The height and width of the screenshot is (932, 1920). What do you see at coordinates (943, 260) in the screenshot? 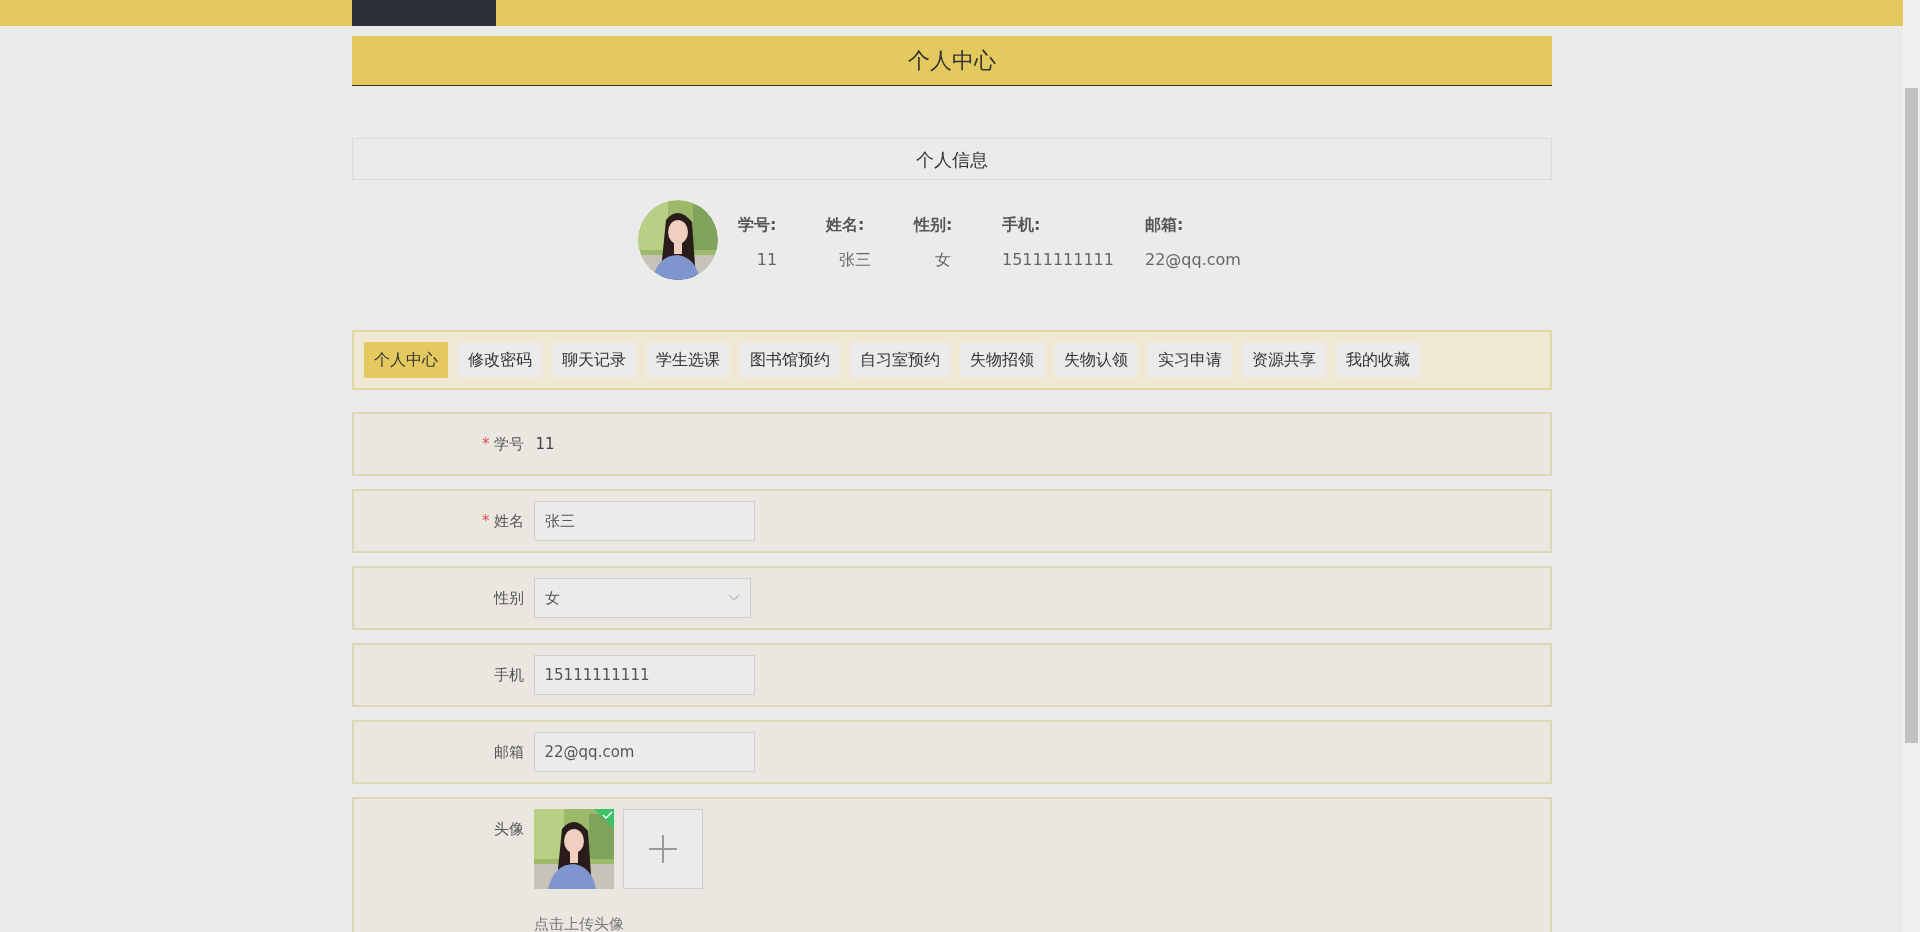
I see `info-value: 女` at bounding box center [943, 260].